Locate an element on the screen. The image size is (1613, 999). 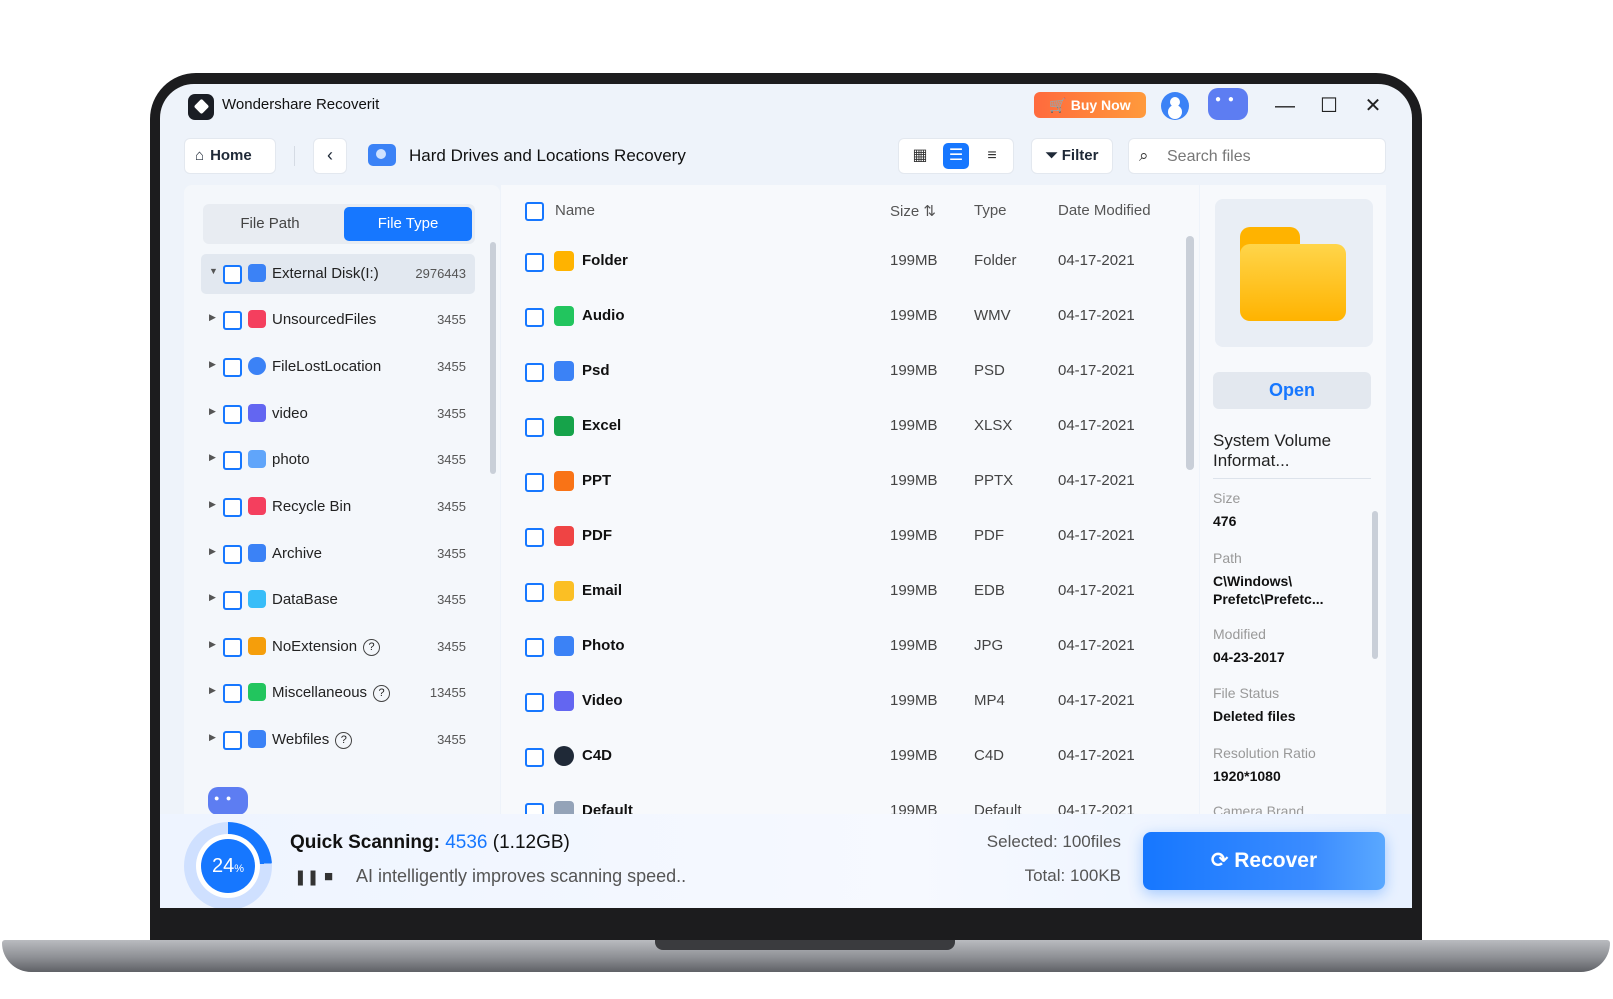
file-row: C4D 199MB C4D 04-17-2021 is located at coordinates (846, 756).